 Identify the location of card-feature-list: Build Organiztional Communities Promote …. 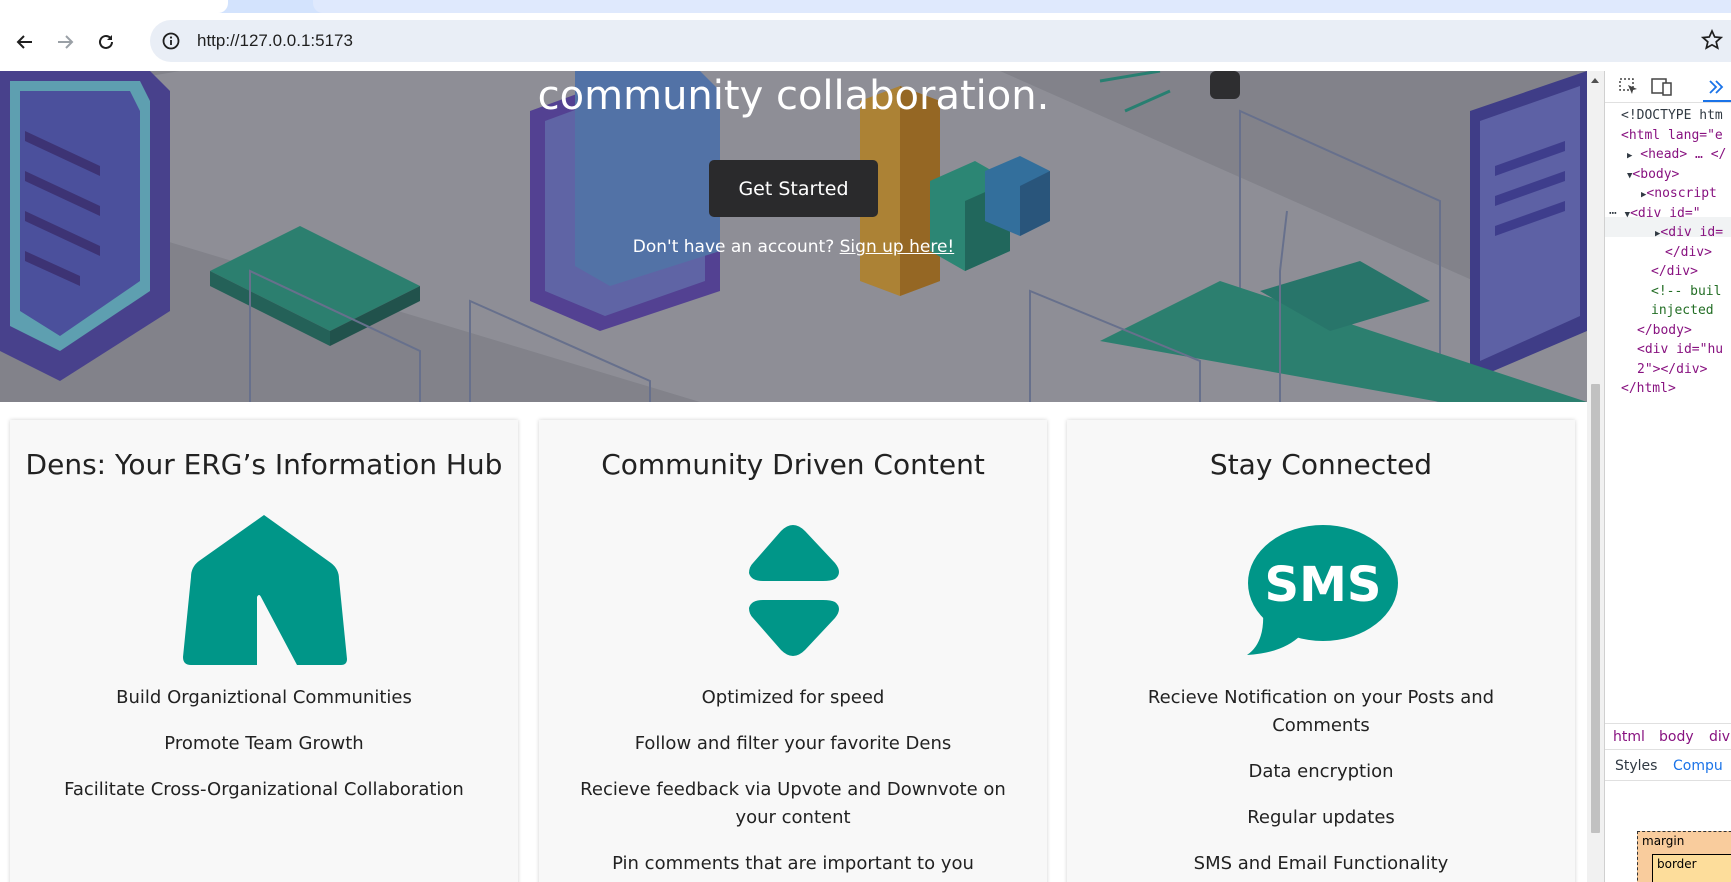
(264, 753).